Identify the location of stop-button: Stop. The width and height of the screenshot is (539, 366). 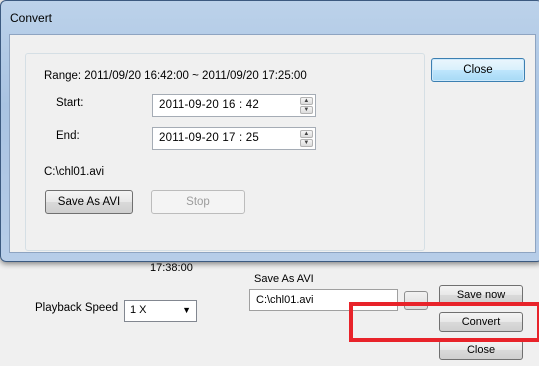
(198, 202).